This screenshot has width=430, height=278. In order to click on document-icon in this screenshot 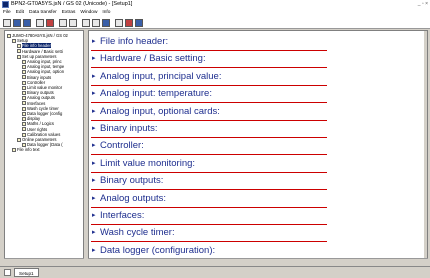, I will do `click(7, 272)`.